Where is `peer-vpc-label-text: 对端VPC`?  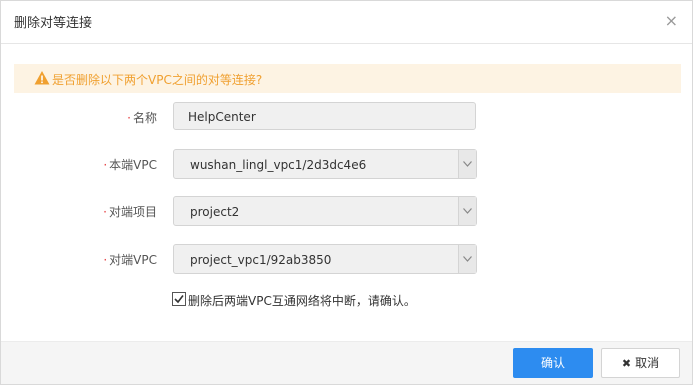
peer-vpc-label-text: 对端VPC is located at coordinates (133, 260).